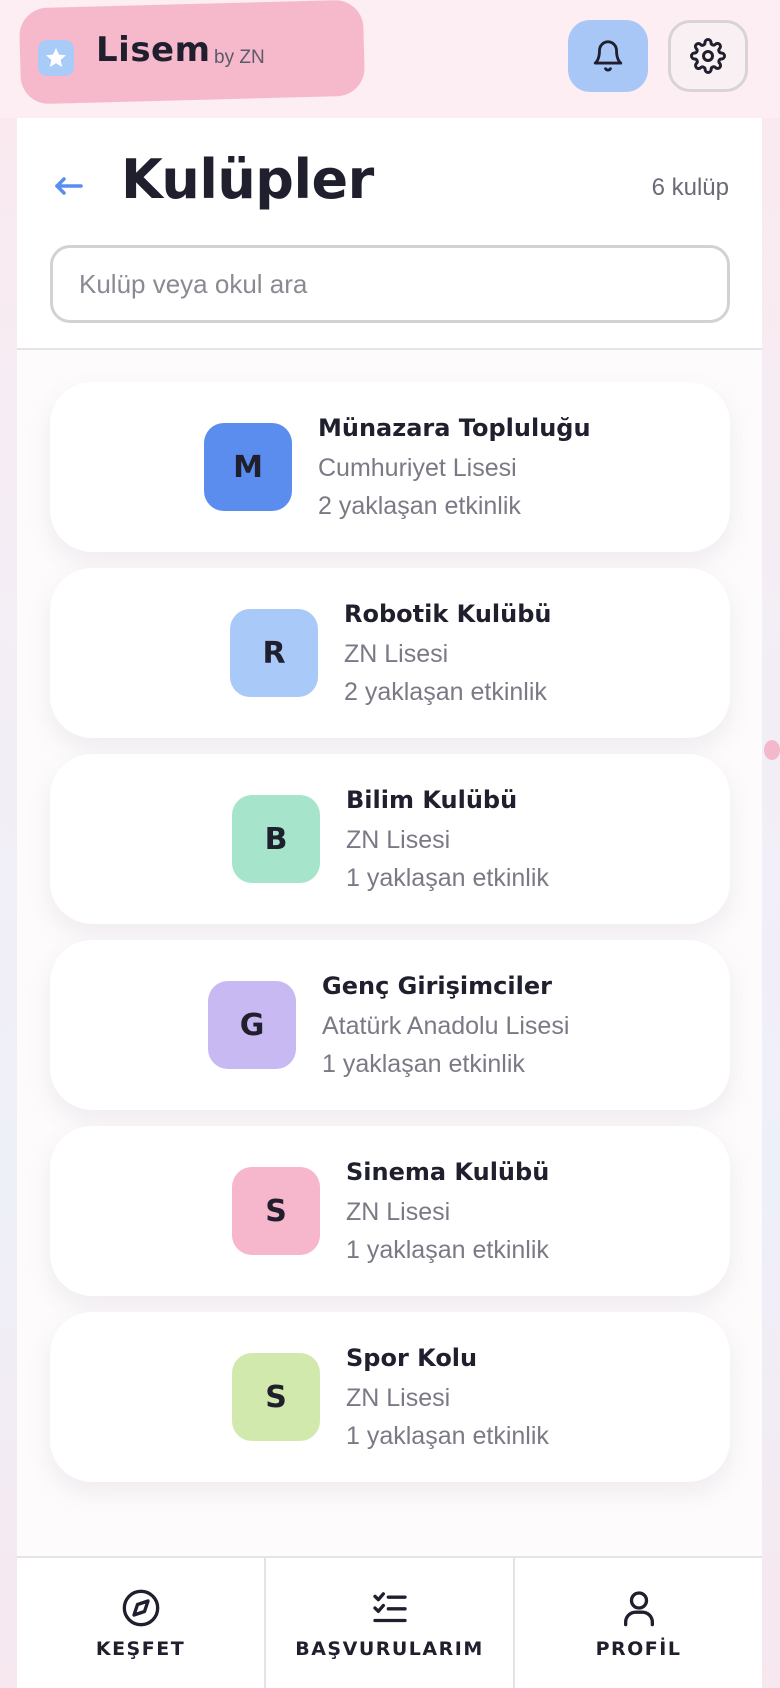 Image resolution: width=780 pixels, height=1688 pixels. I want to click on club-school: Atatürk Anadolu Lisesi, so click(446, 1026).